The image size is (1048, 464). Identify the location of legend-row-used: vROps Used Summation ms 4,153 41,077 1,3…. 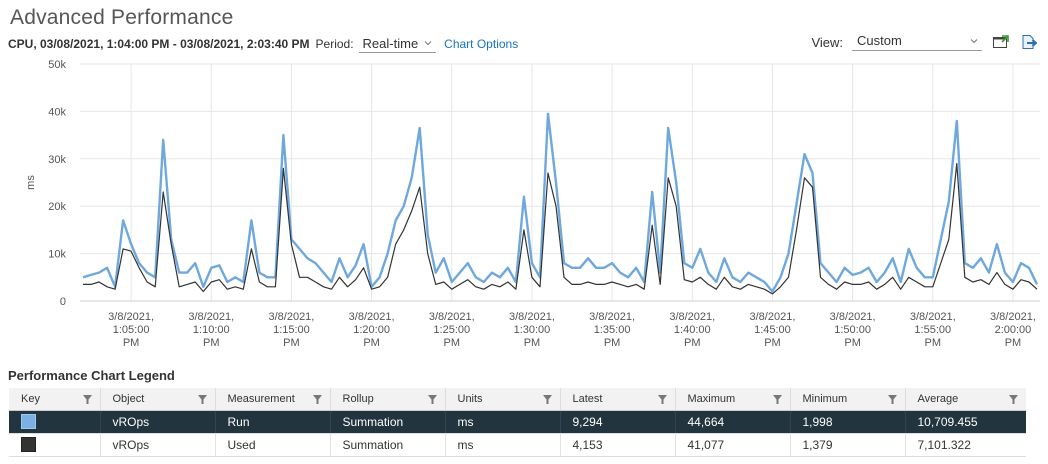
(517, 445).